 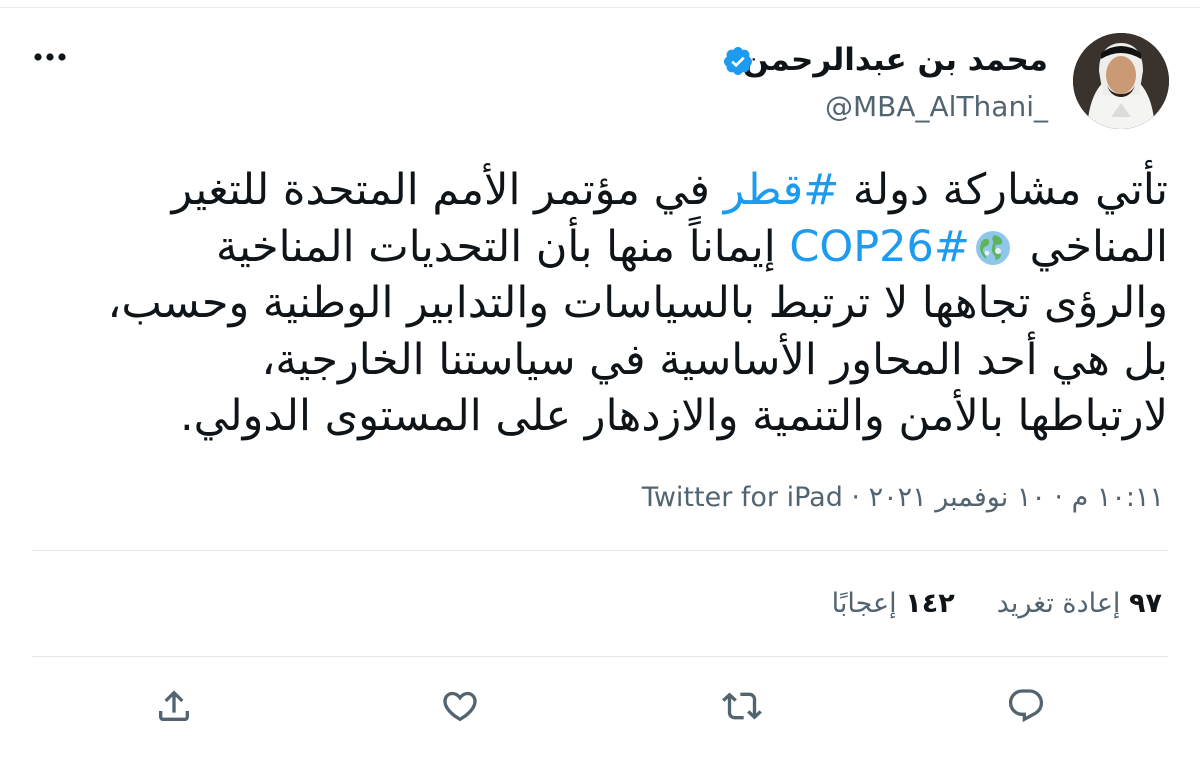 I want to click on tweet-text-segment: تأتي مشاركة دولة, so click(x=1003, y=190).